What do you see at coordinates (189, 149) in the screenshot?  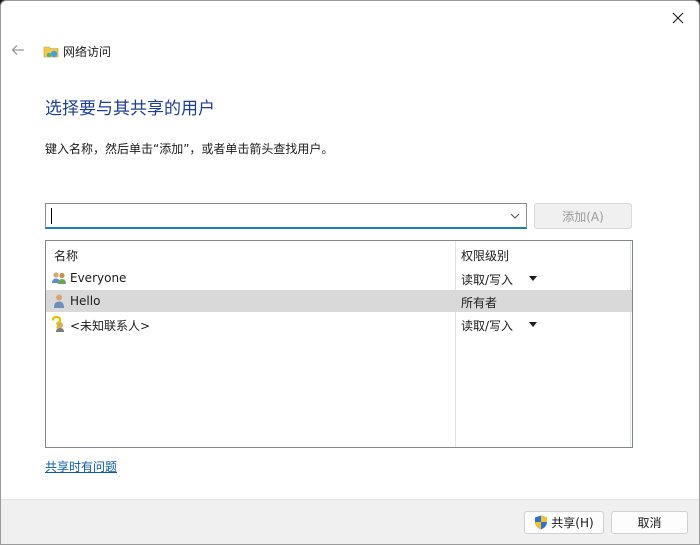 I see `instruction-text: 键入名称，然后单击“添加”，或者单击箭头查找用户。` at bounding box center [189, 149].